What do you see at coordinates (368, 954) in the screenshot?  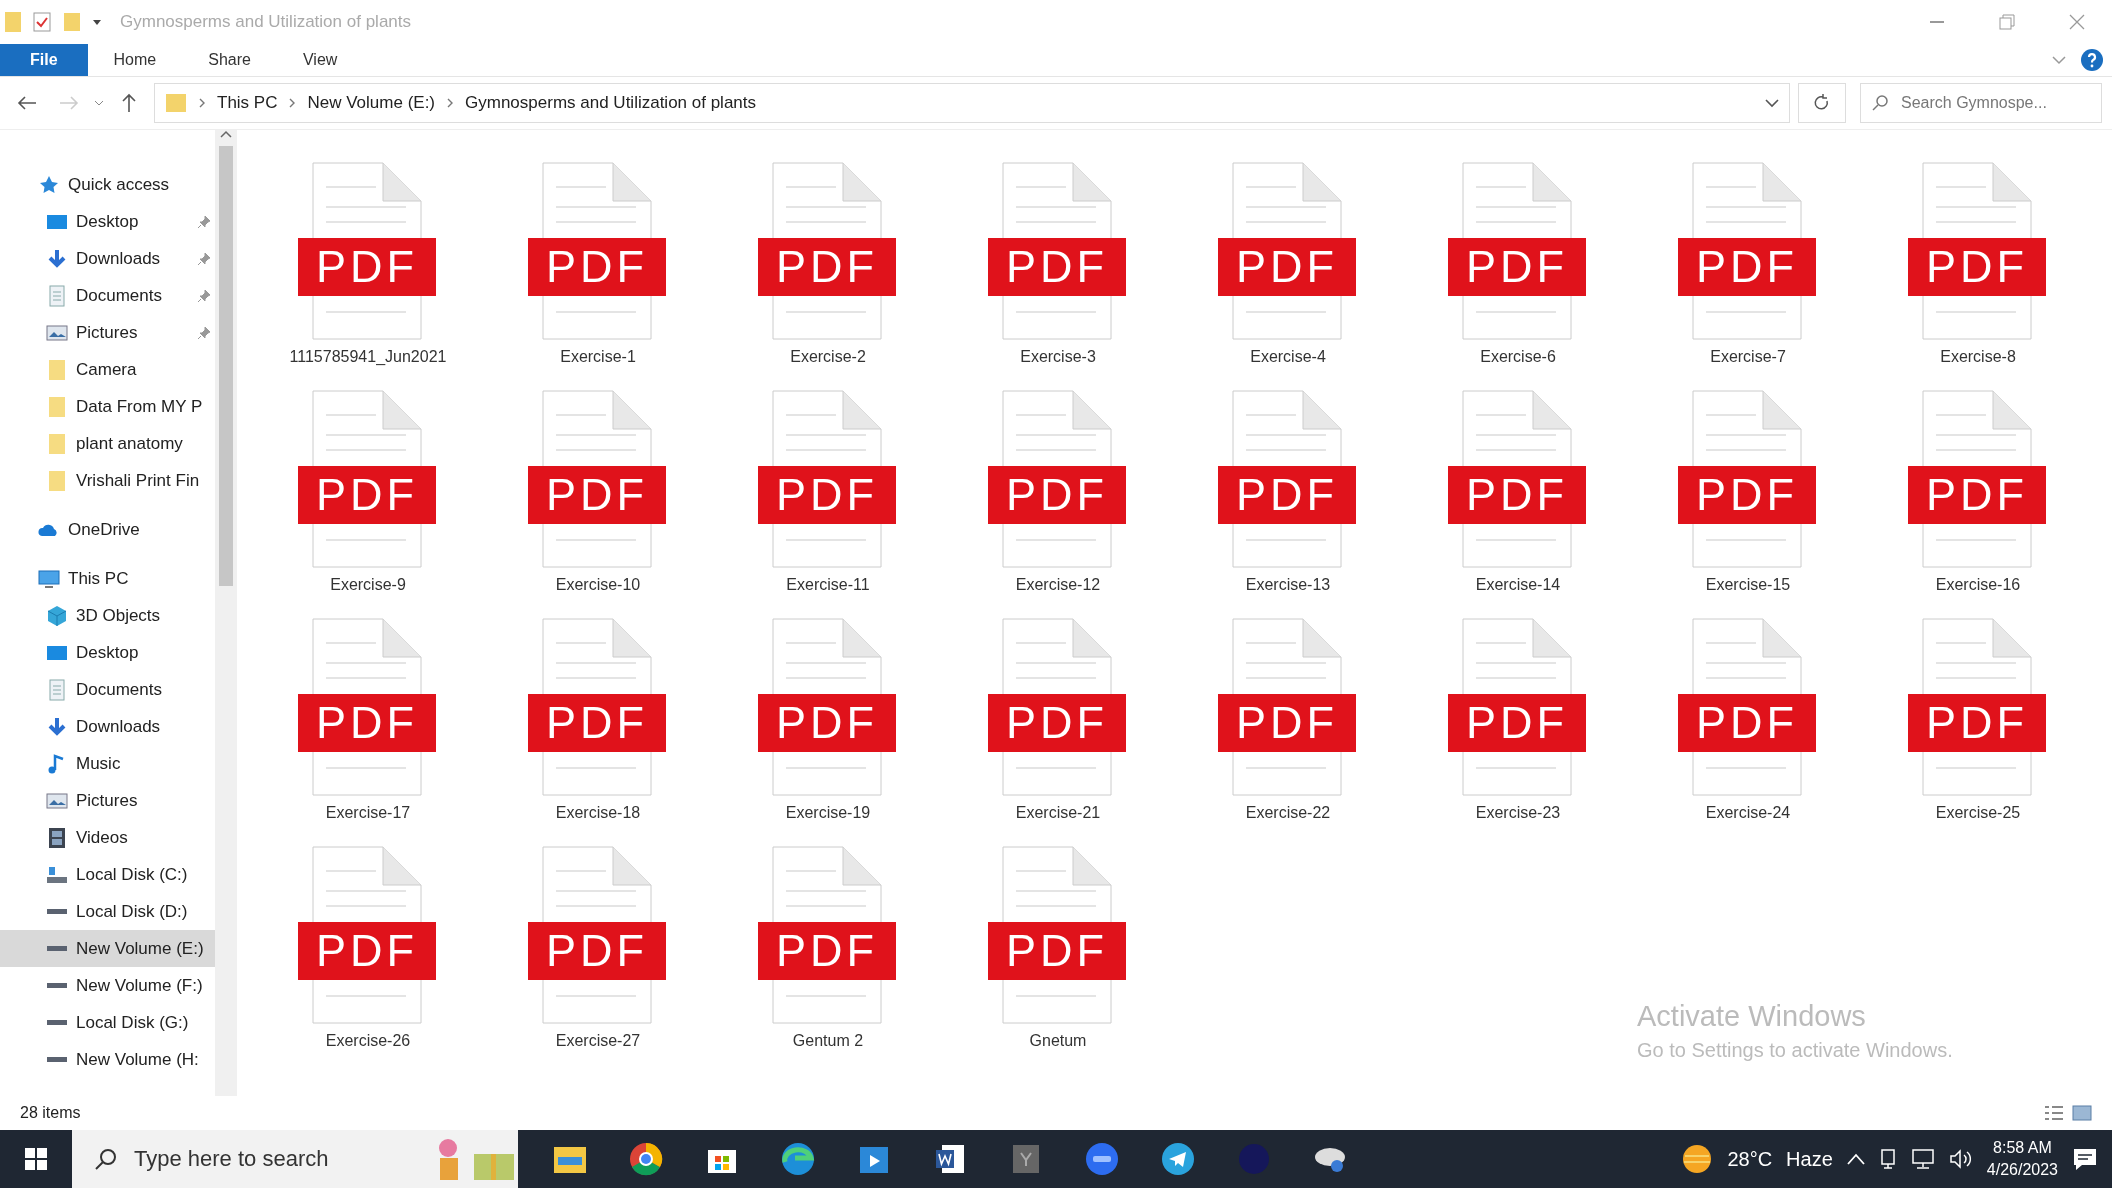 I see `file-item: PDF Exercise-26` at bounding box center [368, 954].